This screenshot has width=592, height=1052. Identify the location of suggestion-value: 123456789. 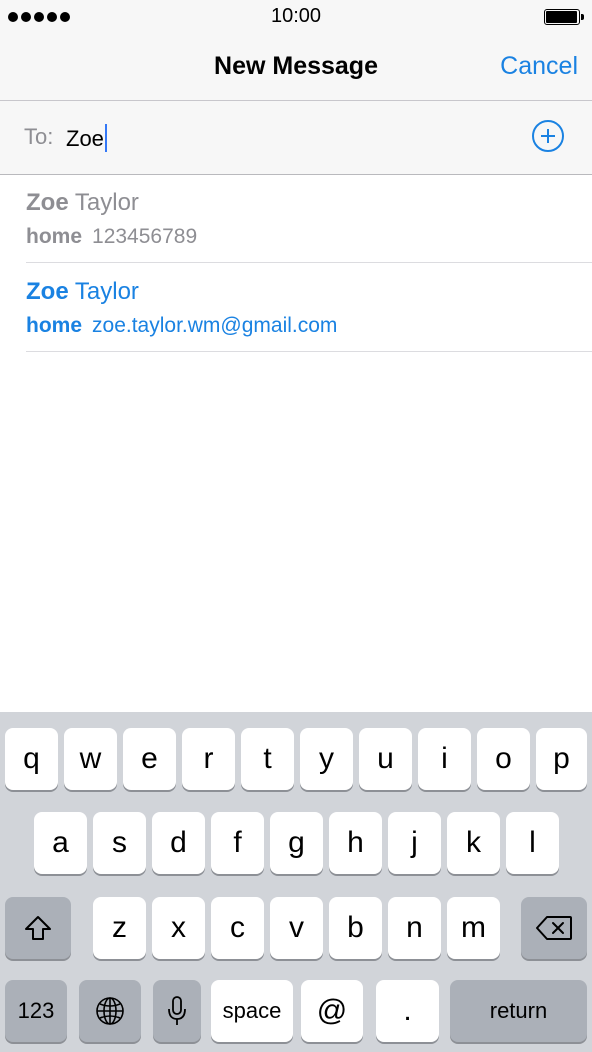
(145, 236).